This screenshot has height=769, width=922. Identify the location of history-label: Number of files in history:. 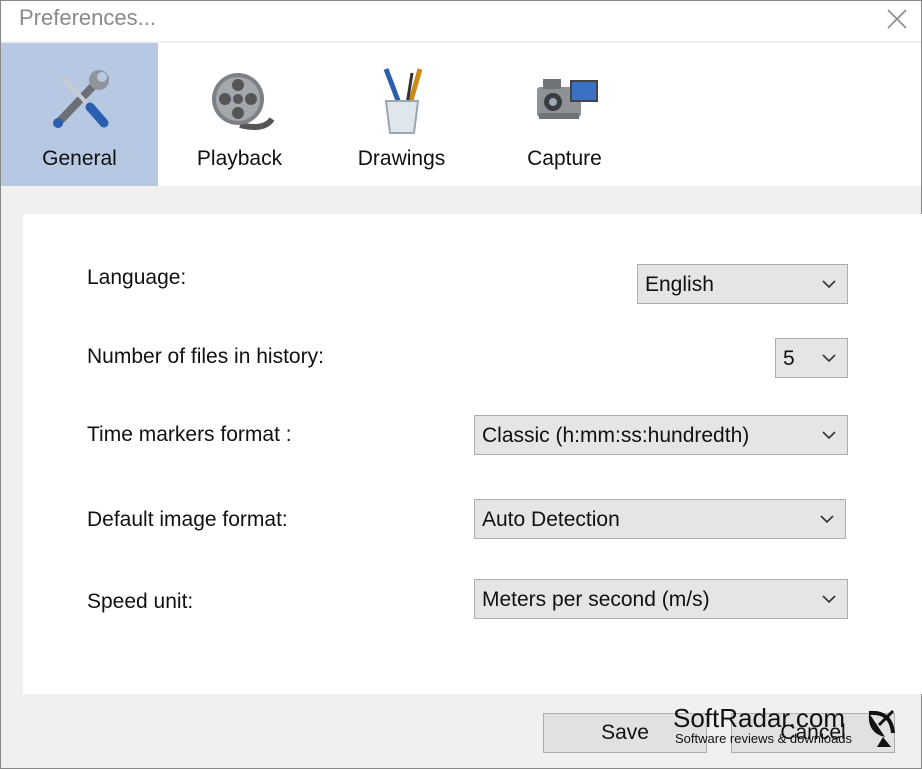
(205, 356).